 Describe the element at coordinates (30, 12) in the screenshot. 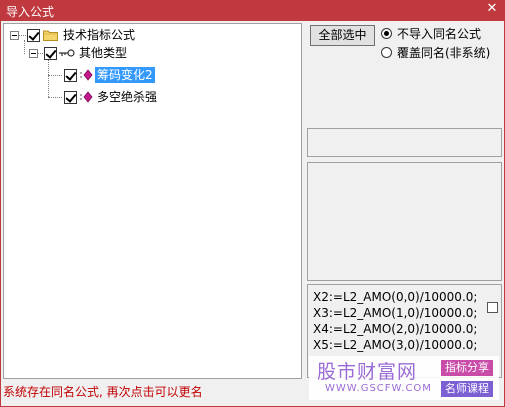

I see `window-title: 导入公式` at that location.